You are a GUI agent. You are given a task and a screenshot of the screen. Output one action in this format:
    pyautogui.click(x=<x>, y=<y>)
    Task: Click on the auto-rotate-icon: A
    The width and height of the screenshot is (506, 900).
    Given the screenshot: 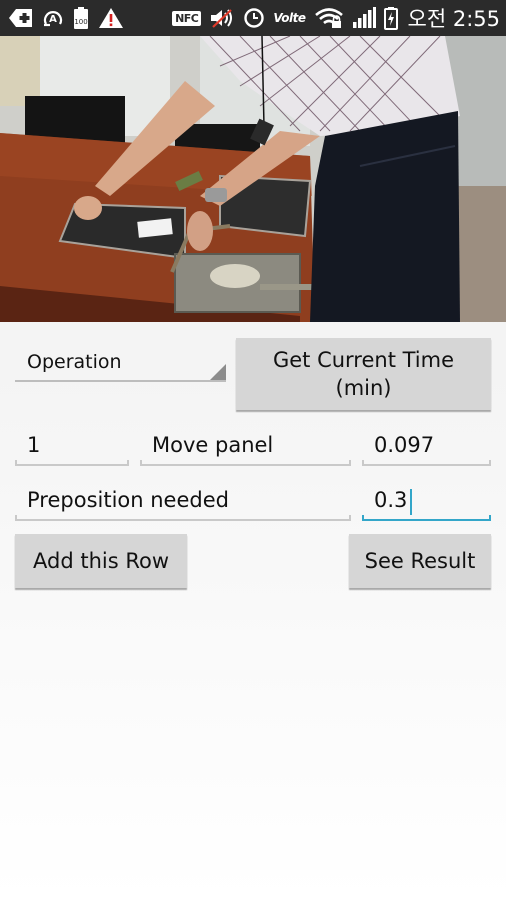 What is the action you would take?
    pyautogui.click(x=53, y=18)
    